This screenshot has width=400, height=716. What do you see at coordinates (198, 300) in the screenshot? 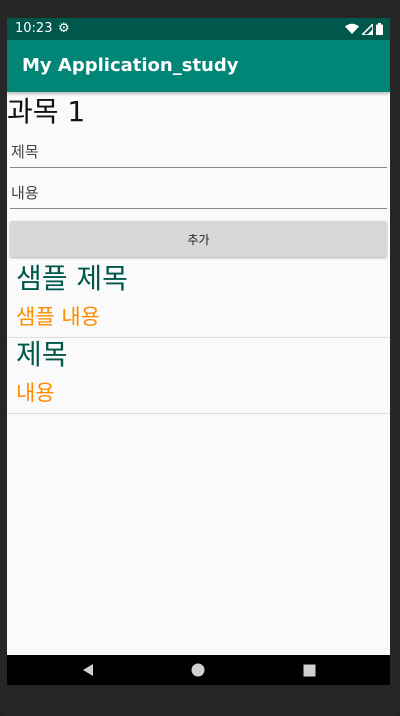
I see `list-item: 샘플 제목 샘플 내용` at bounding box center [198, 300].